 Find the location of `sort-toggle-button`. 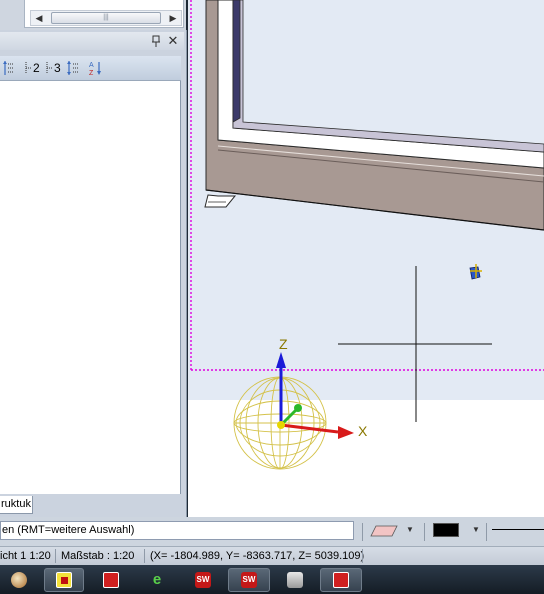

sort-toggle-button is located at coordinates (74, 68).